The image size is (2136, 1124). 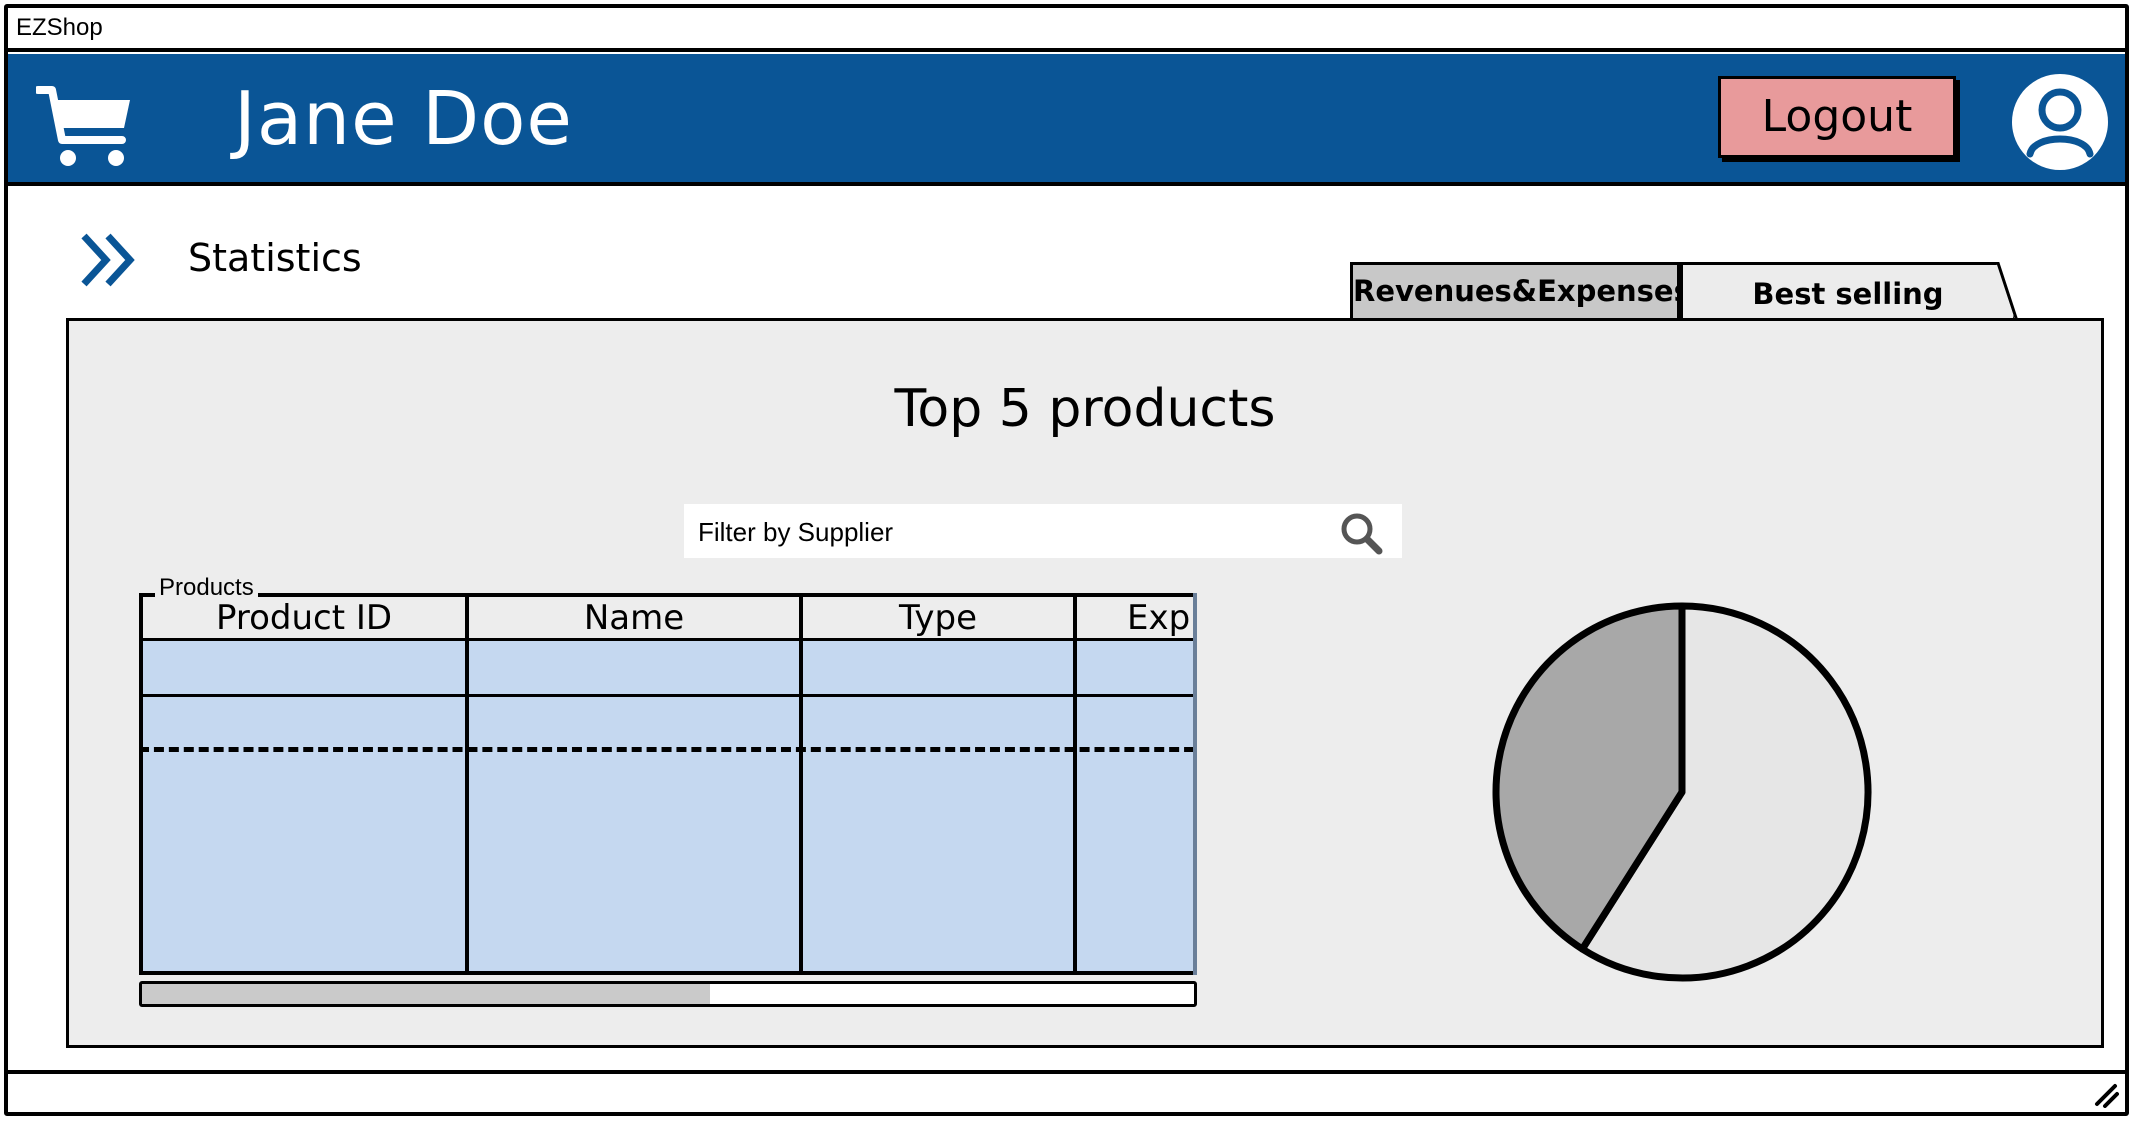 I want to click on table-row-selected, so click(x=669, y=669).